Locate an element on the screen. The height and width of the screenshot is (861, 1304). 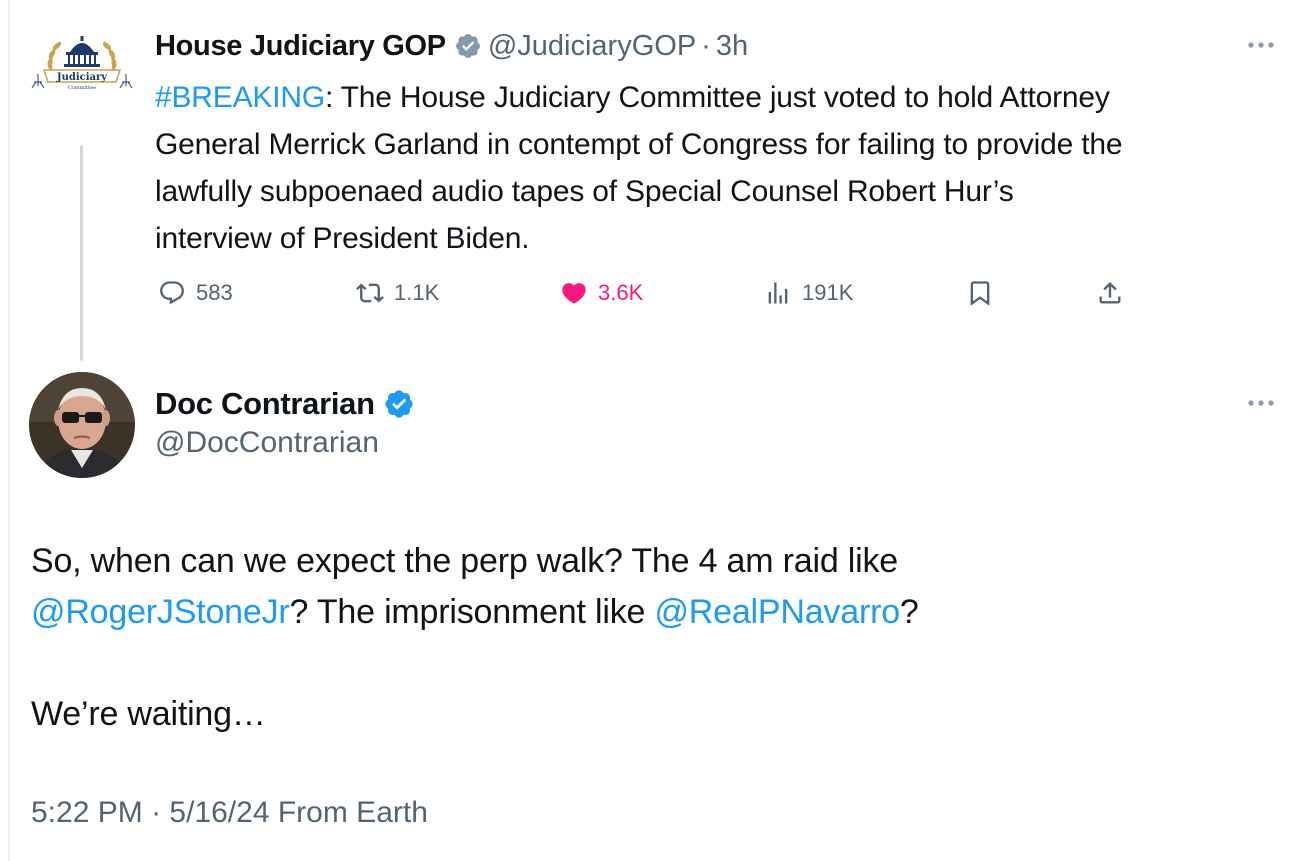
share-upload-icon is located at coordinates (1110, 293).